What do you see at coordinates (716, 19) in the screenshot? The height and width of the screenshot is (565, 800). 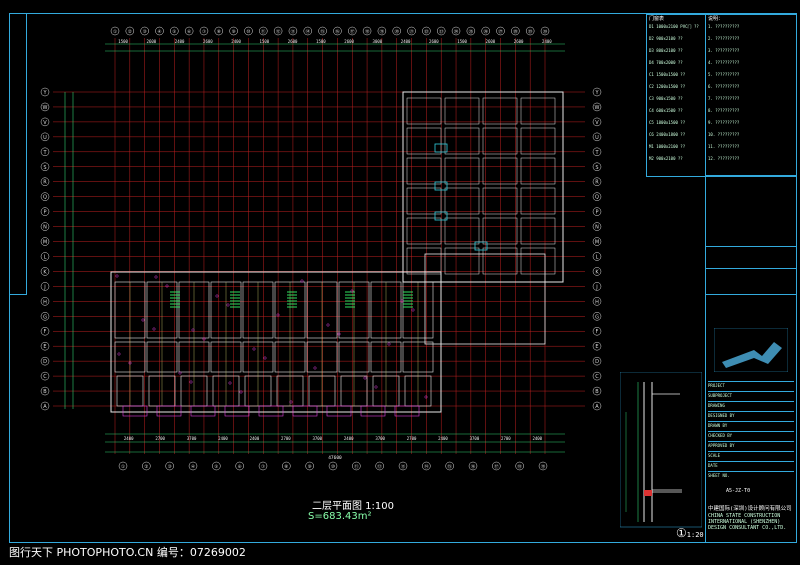 I see `notes-header: 说明：` at bounding box center [716, 19].